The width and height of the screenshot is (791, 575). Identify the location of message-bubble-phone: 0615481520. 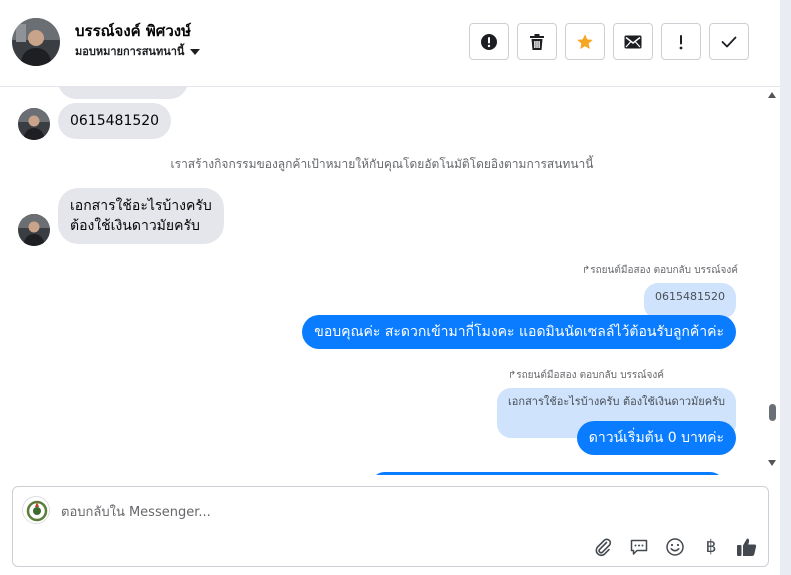
(115, 121).